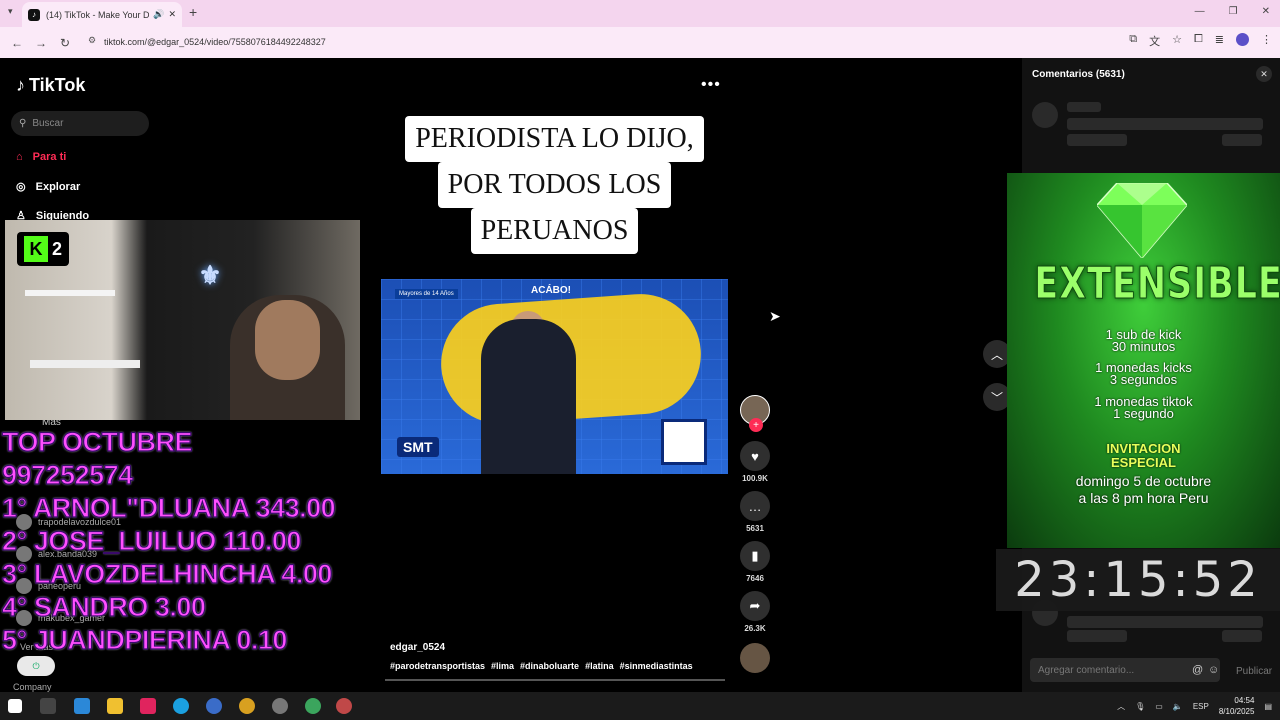  I want to click on nav-label: Para ti, so click(49, 157).